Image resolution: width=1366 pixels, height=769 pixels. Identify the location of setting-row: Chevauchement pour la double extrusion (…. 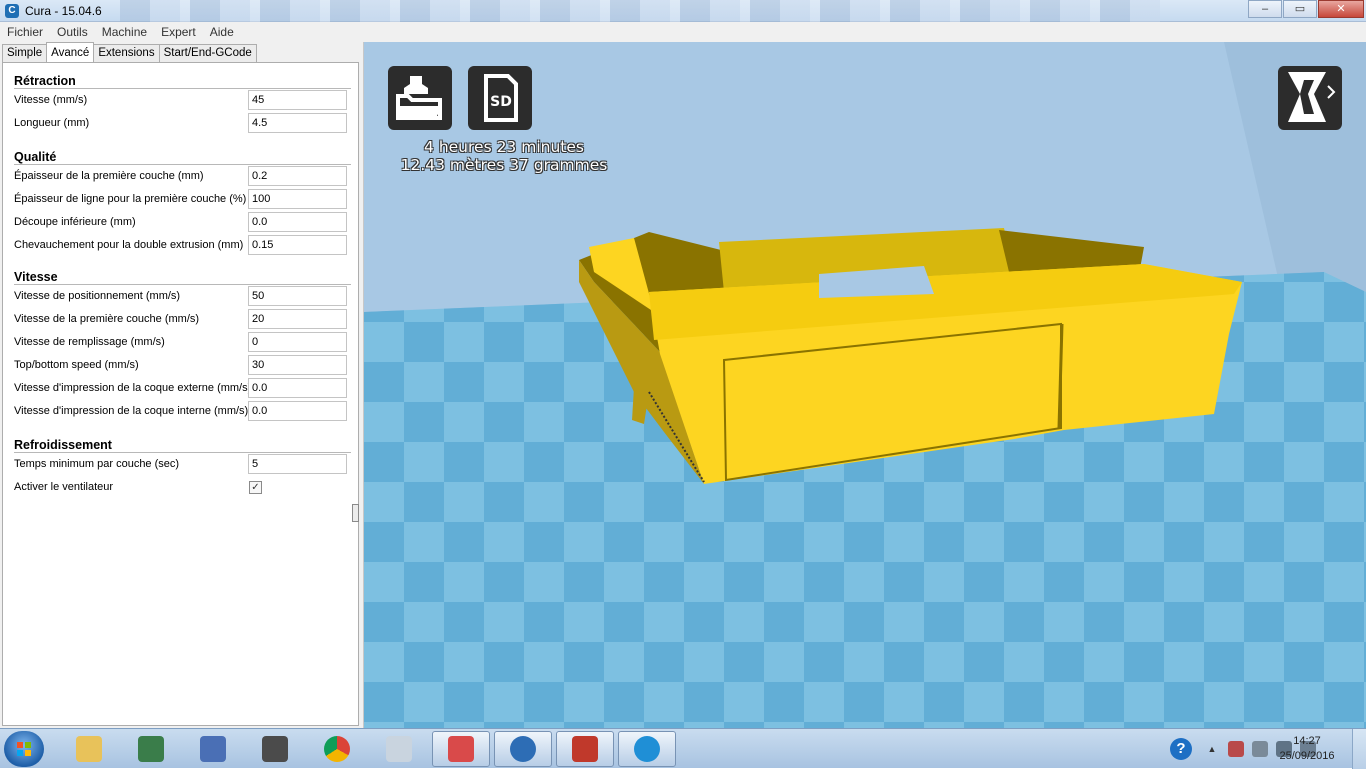
(182, 245).